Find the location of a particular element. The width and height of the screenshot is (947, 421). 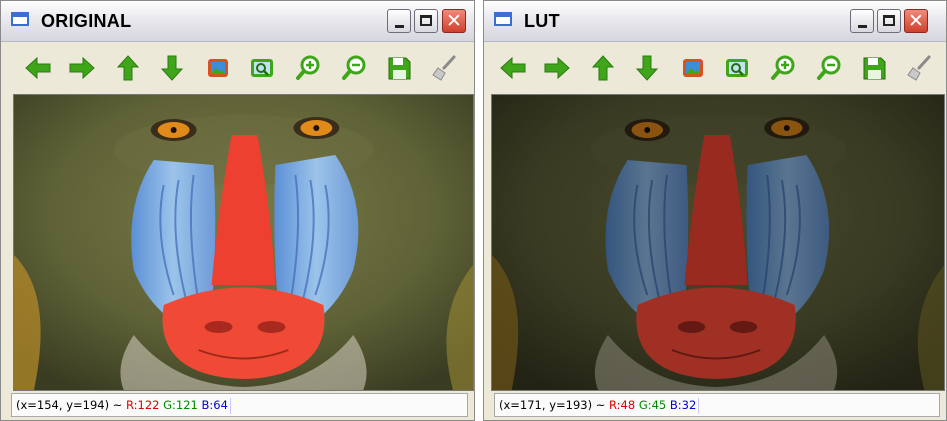

window-title: LUT is located at coordinates (542, 21).